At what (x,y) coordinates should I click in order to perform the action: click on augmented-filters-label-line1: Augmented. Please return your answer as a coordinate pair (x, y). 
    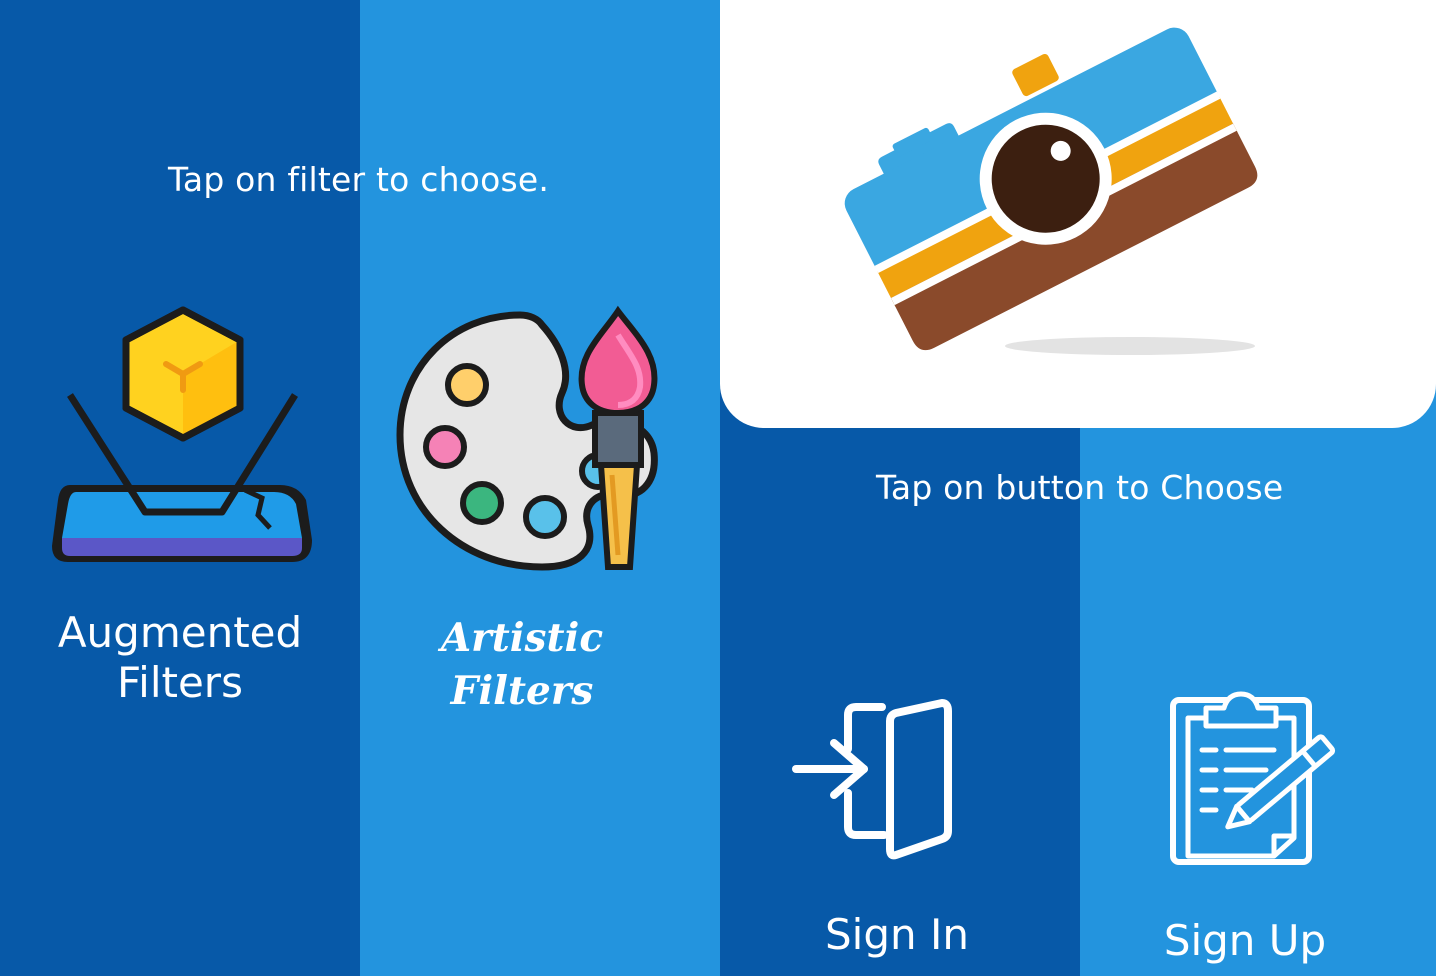
    Looking at the image, I should click on (180, 632).